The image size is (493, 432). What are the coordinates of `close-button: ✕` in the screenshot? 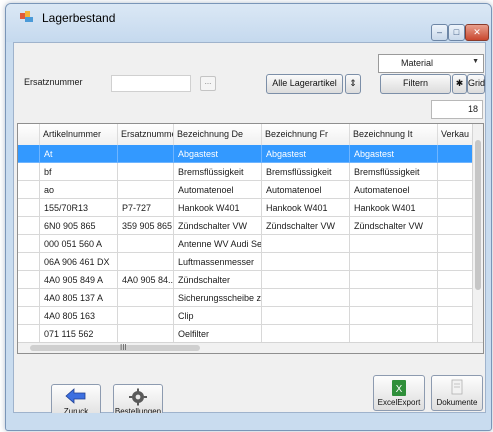 It's located at (477, 32).